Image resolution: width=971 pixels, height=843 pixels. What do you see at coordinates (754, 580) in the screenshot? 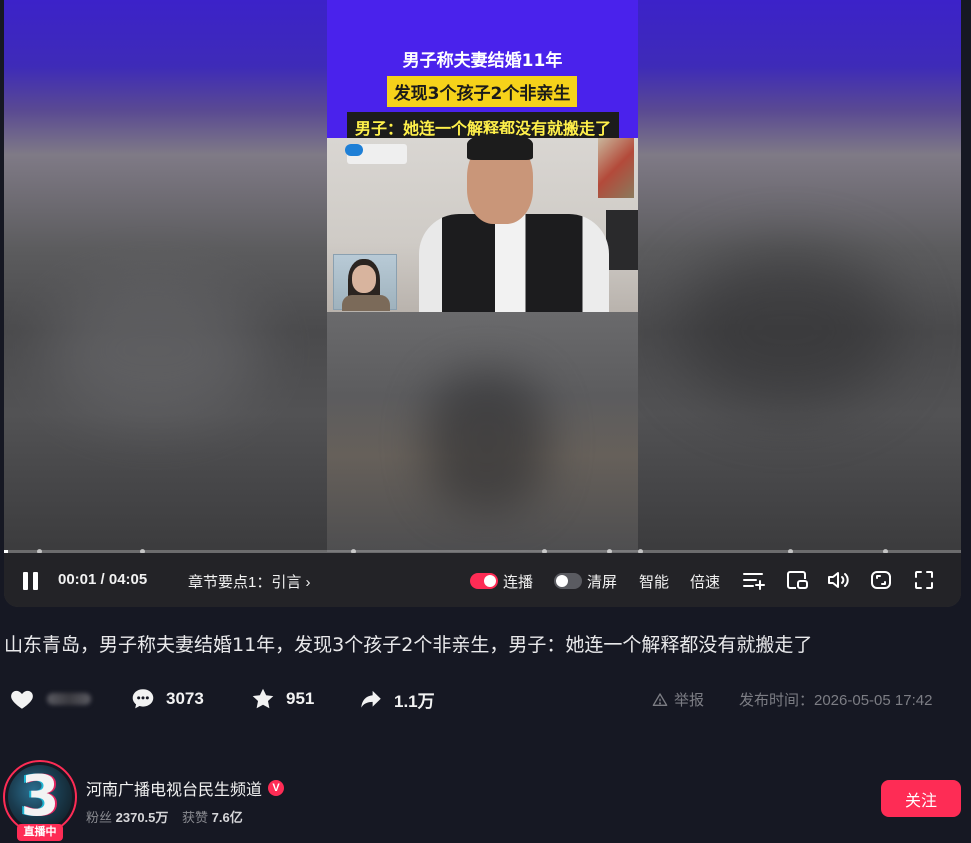
I see `playlist-add-icon` at bounding box center [754, 580].